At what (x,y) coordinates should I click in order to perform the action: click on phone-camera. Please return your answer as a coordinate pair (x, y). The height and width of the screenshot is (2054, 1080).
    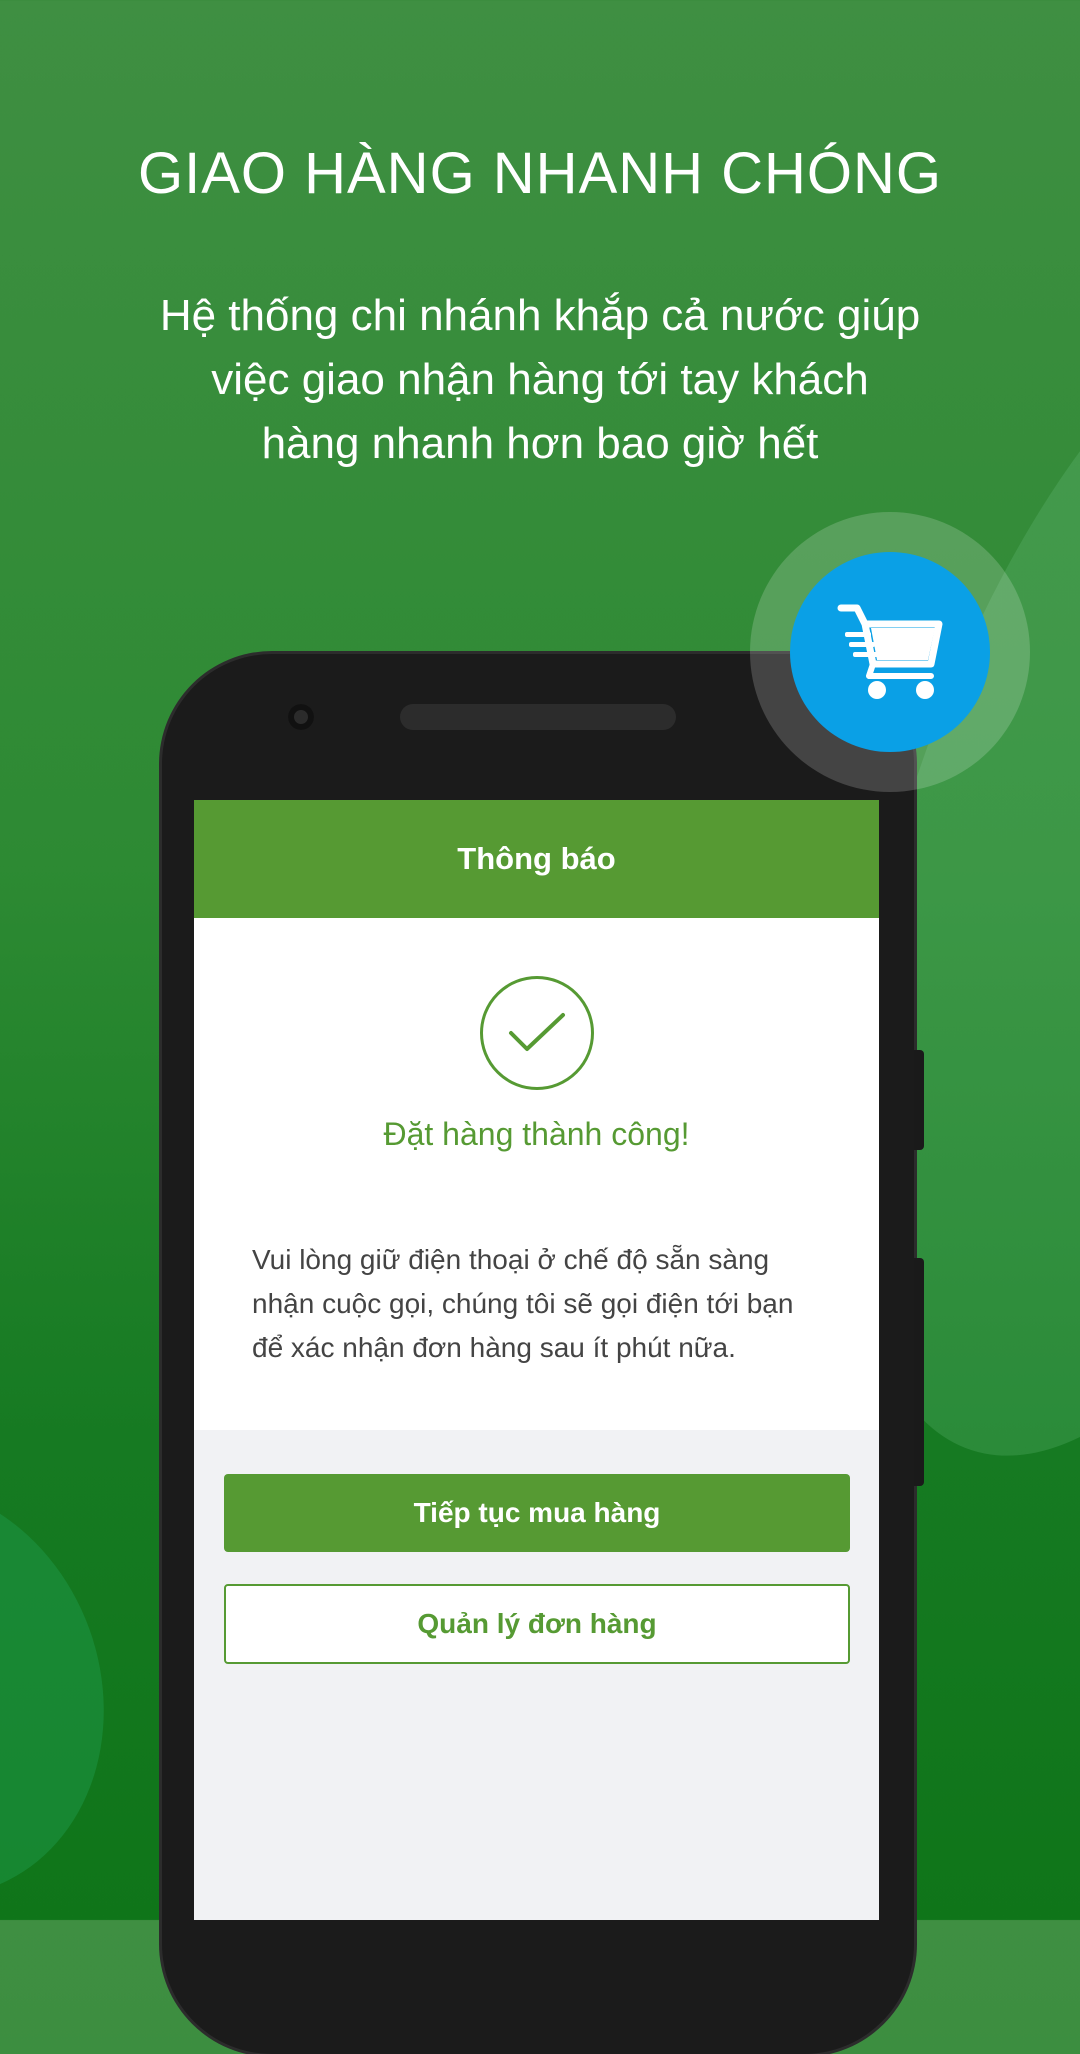
    Looking at the image, I should click on (301, 717).